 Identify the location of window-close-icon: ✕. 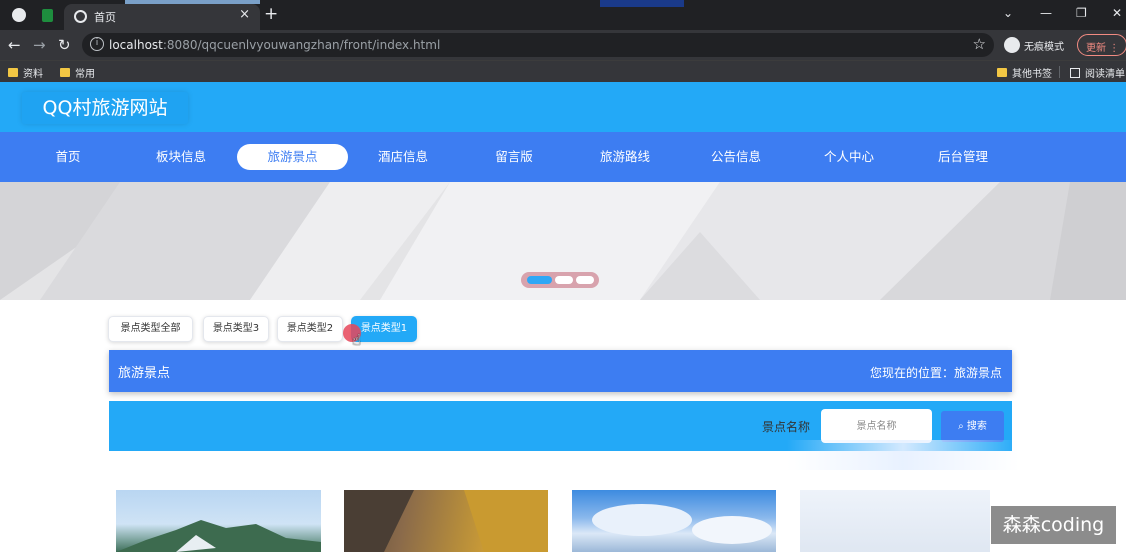
(1117, 13).